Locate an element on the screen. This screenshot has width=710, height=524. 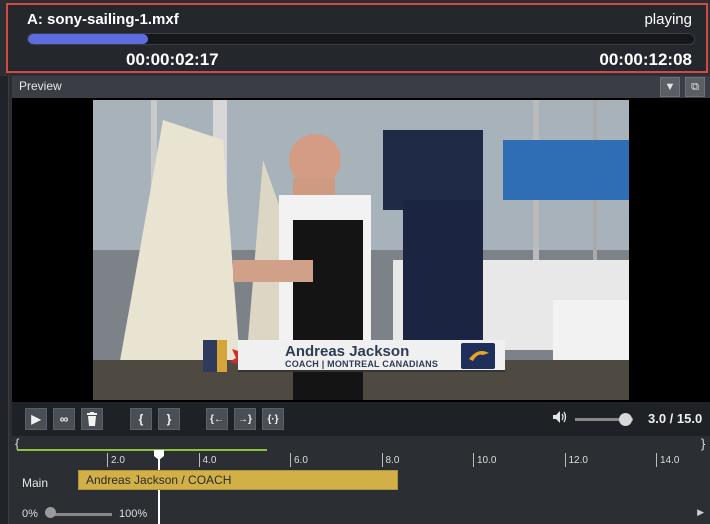
range-button: {·} is located at coordinates (273, 419).